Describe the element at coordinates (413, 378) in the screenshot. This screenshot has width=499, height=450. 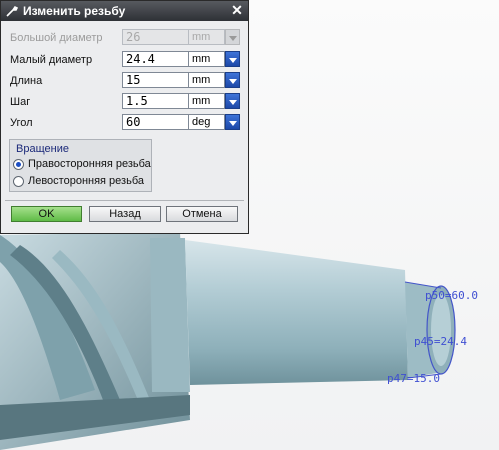
I see `dimension-label-length: p47=15.0` at that location.